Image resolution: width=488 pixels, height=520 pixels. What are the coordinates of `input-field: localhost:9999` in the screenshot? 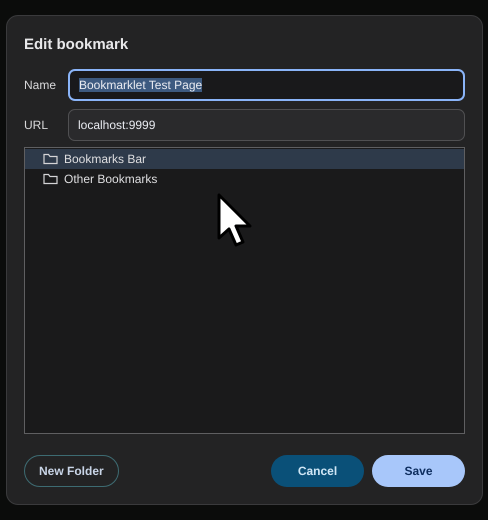 It's located at (266, 125).